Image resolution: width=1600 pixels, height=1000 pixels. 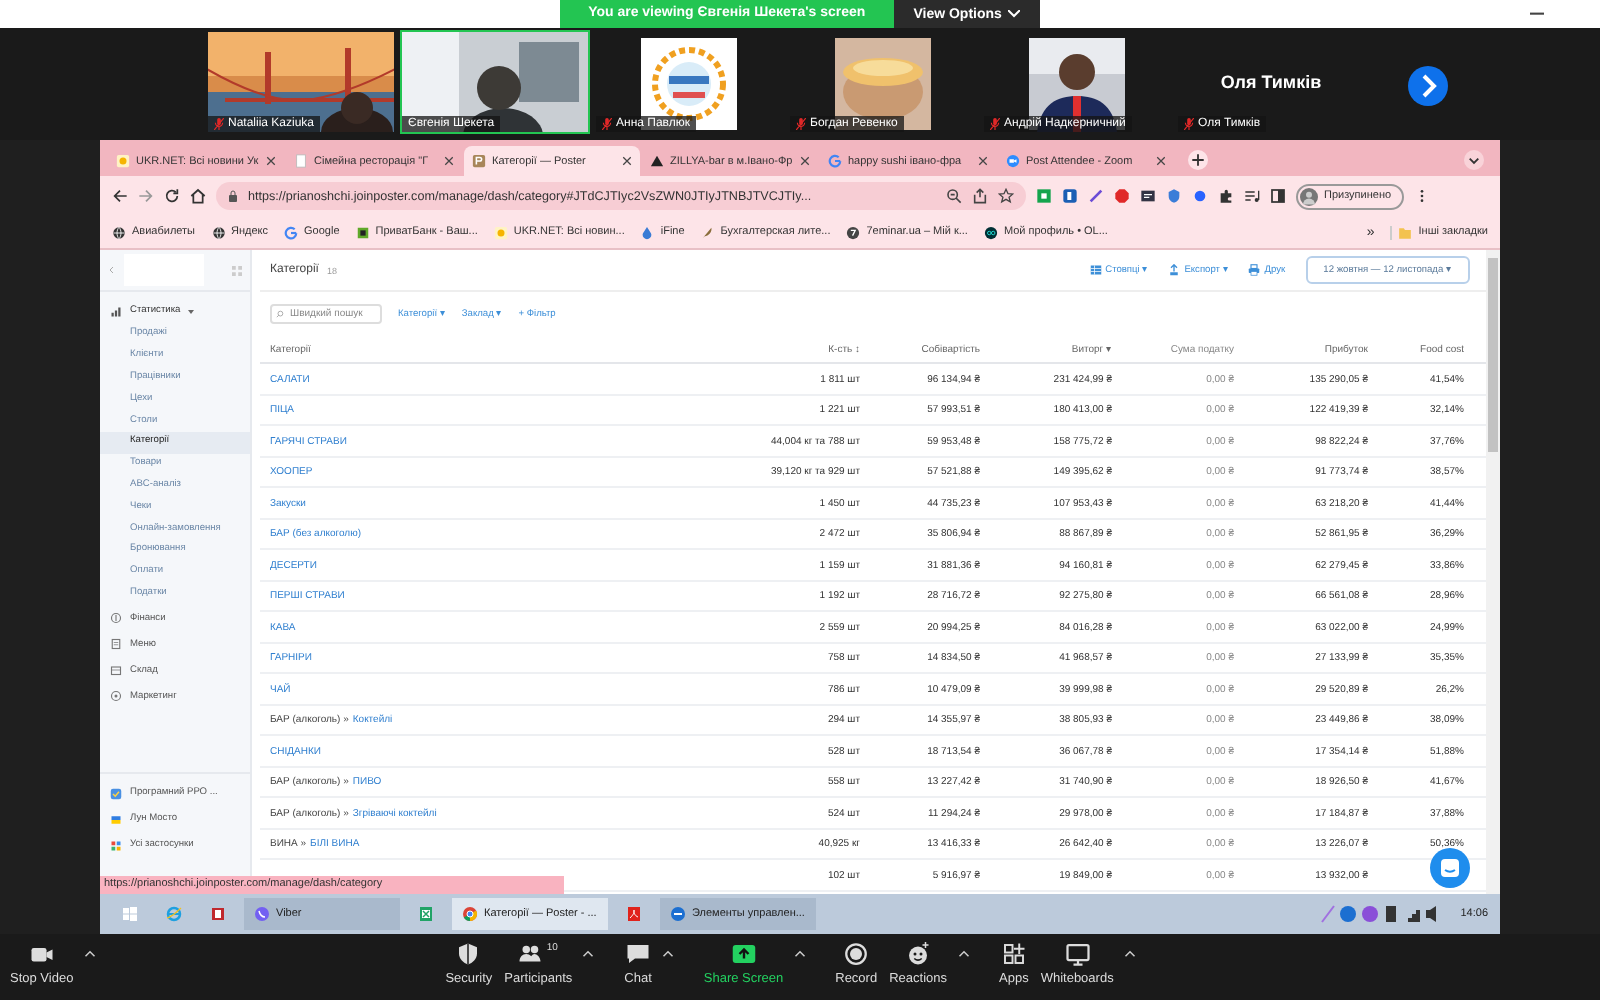 What do you see at coordinates (1537, 14) in the screenshot?
I see `minimize-icon` at bounding box center [1537, 14].